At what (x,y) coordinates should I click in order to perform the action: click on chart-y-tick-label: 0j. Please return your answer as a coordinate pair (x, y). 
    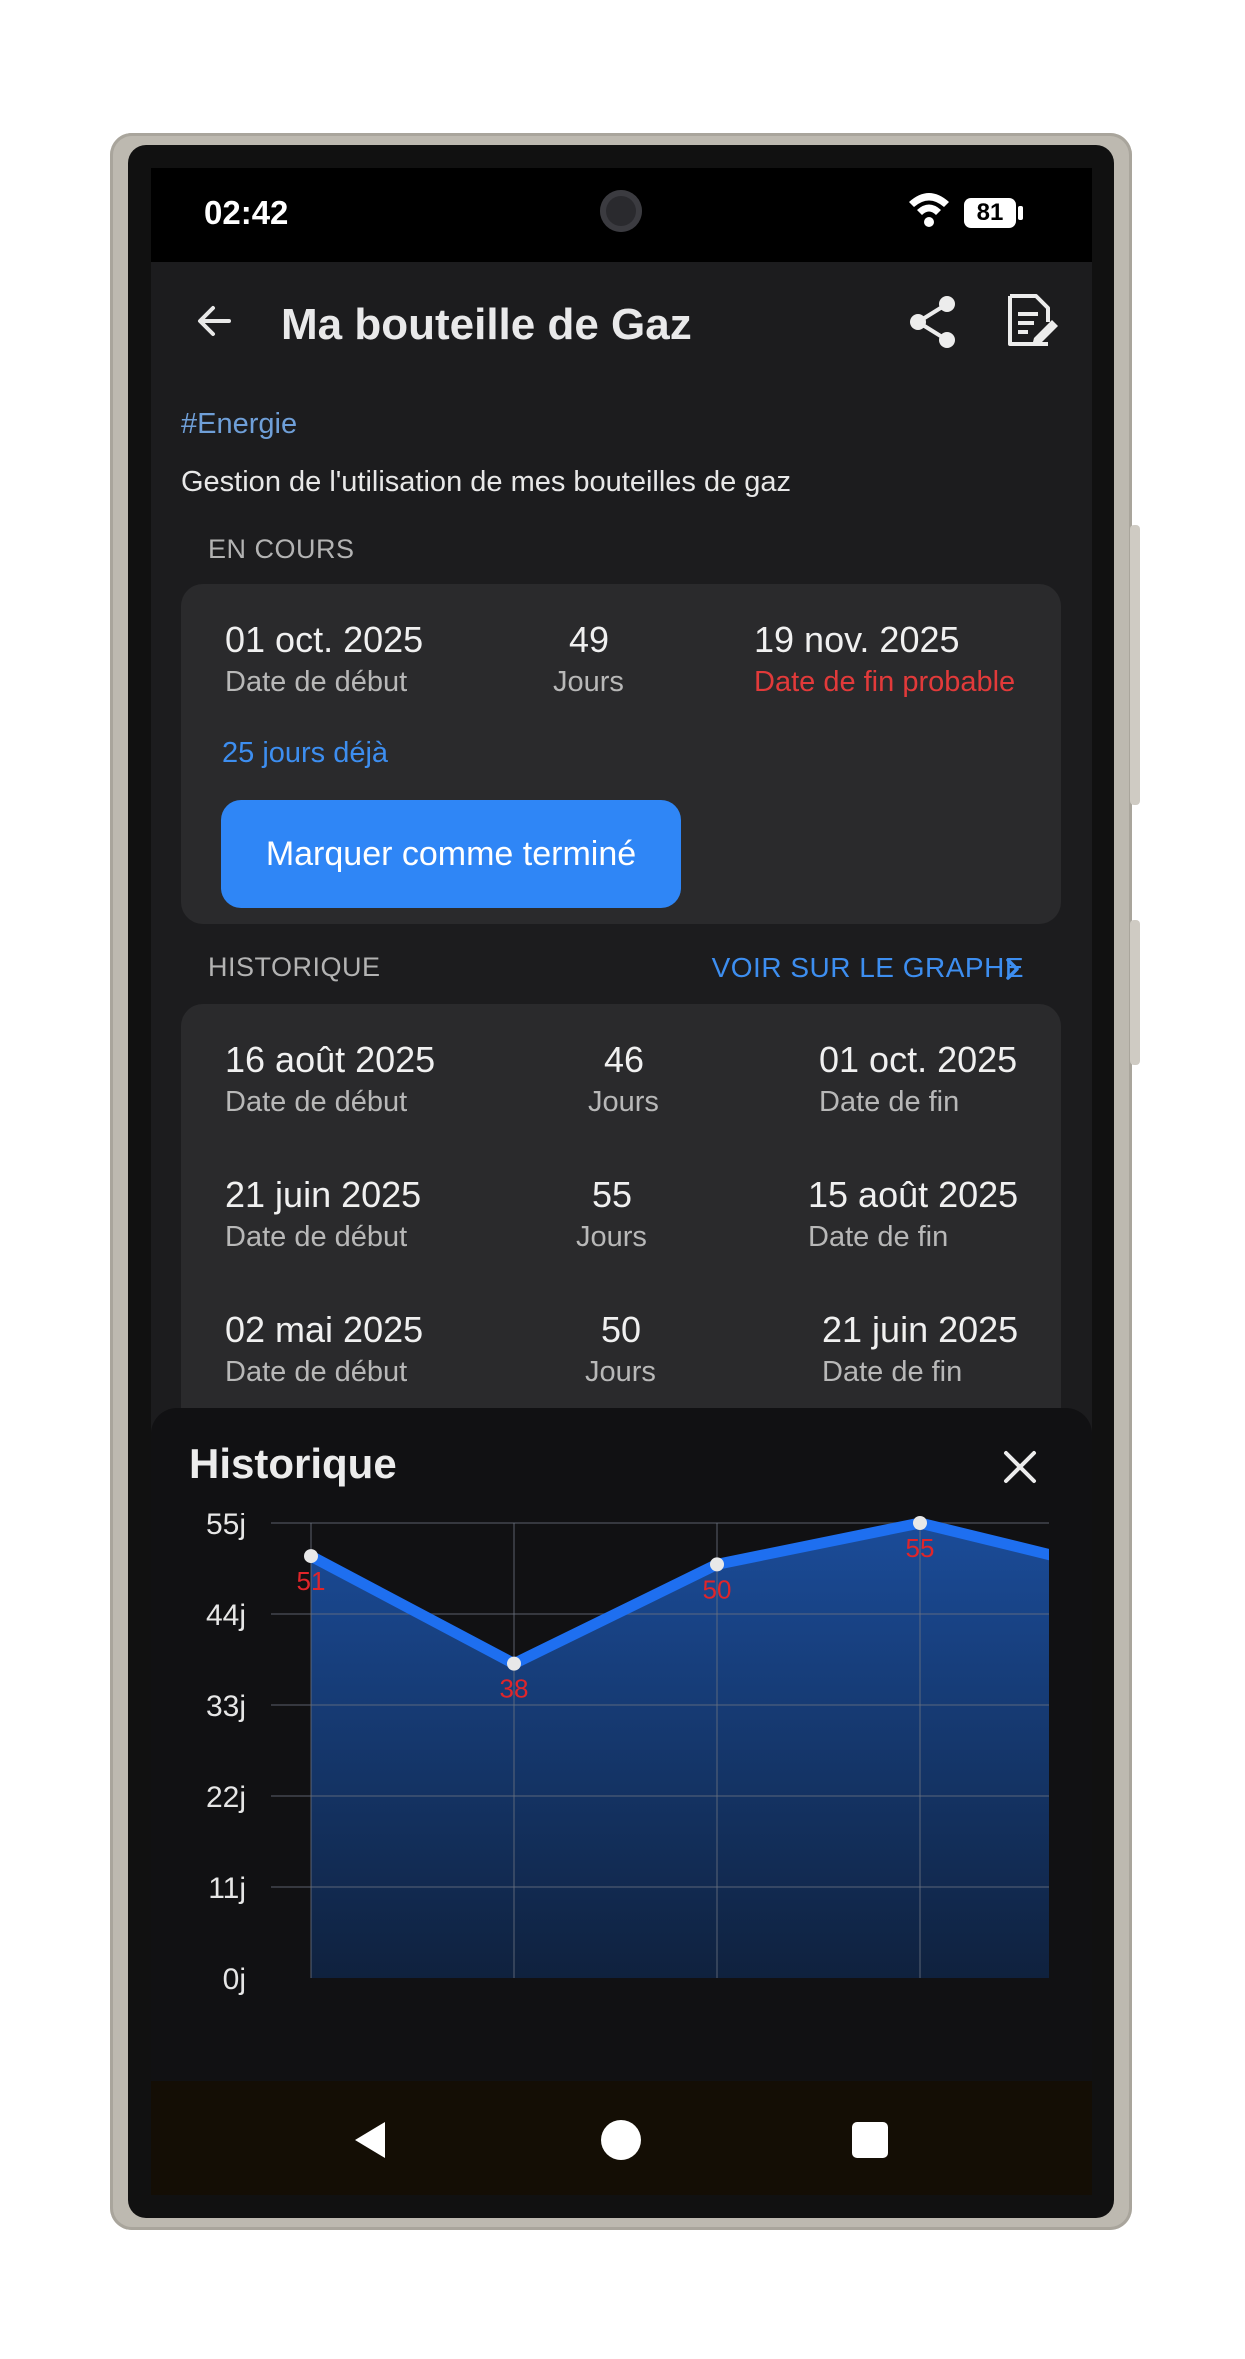
    Looking at the image, I should click on (234, 1979).